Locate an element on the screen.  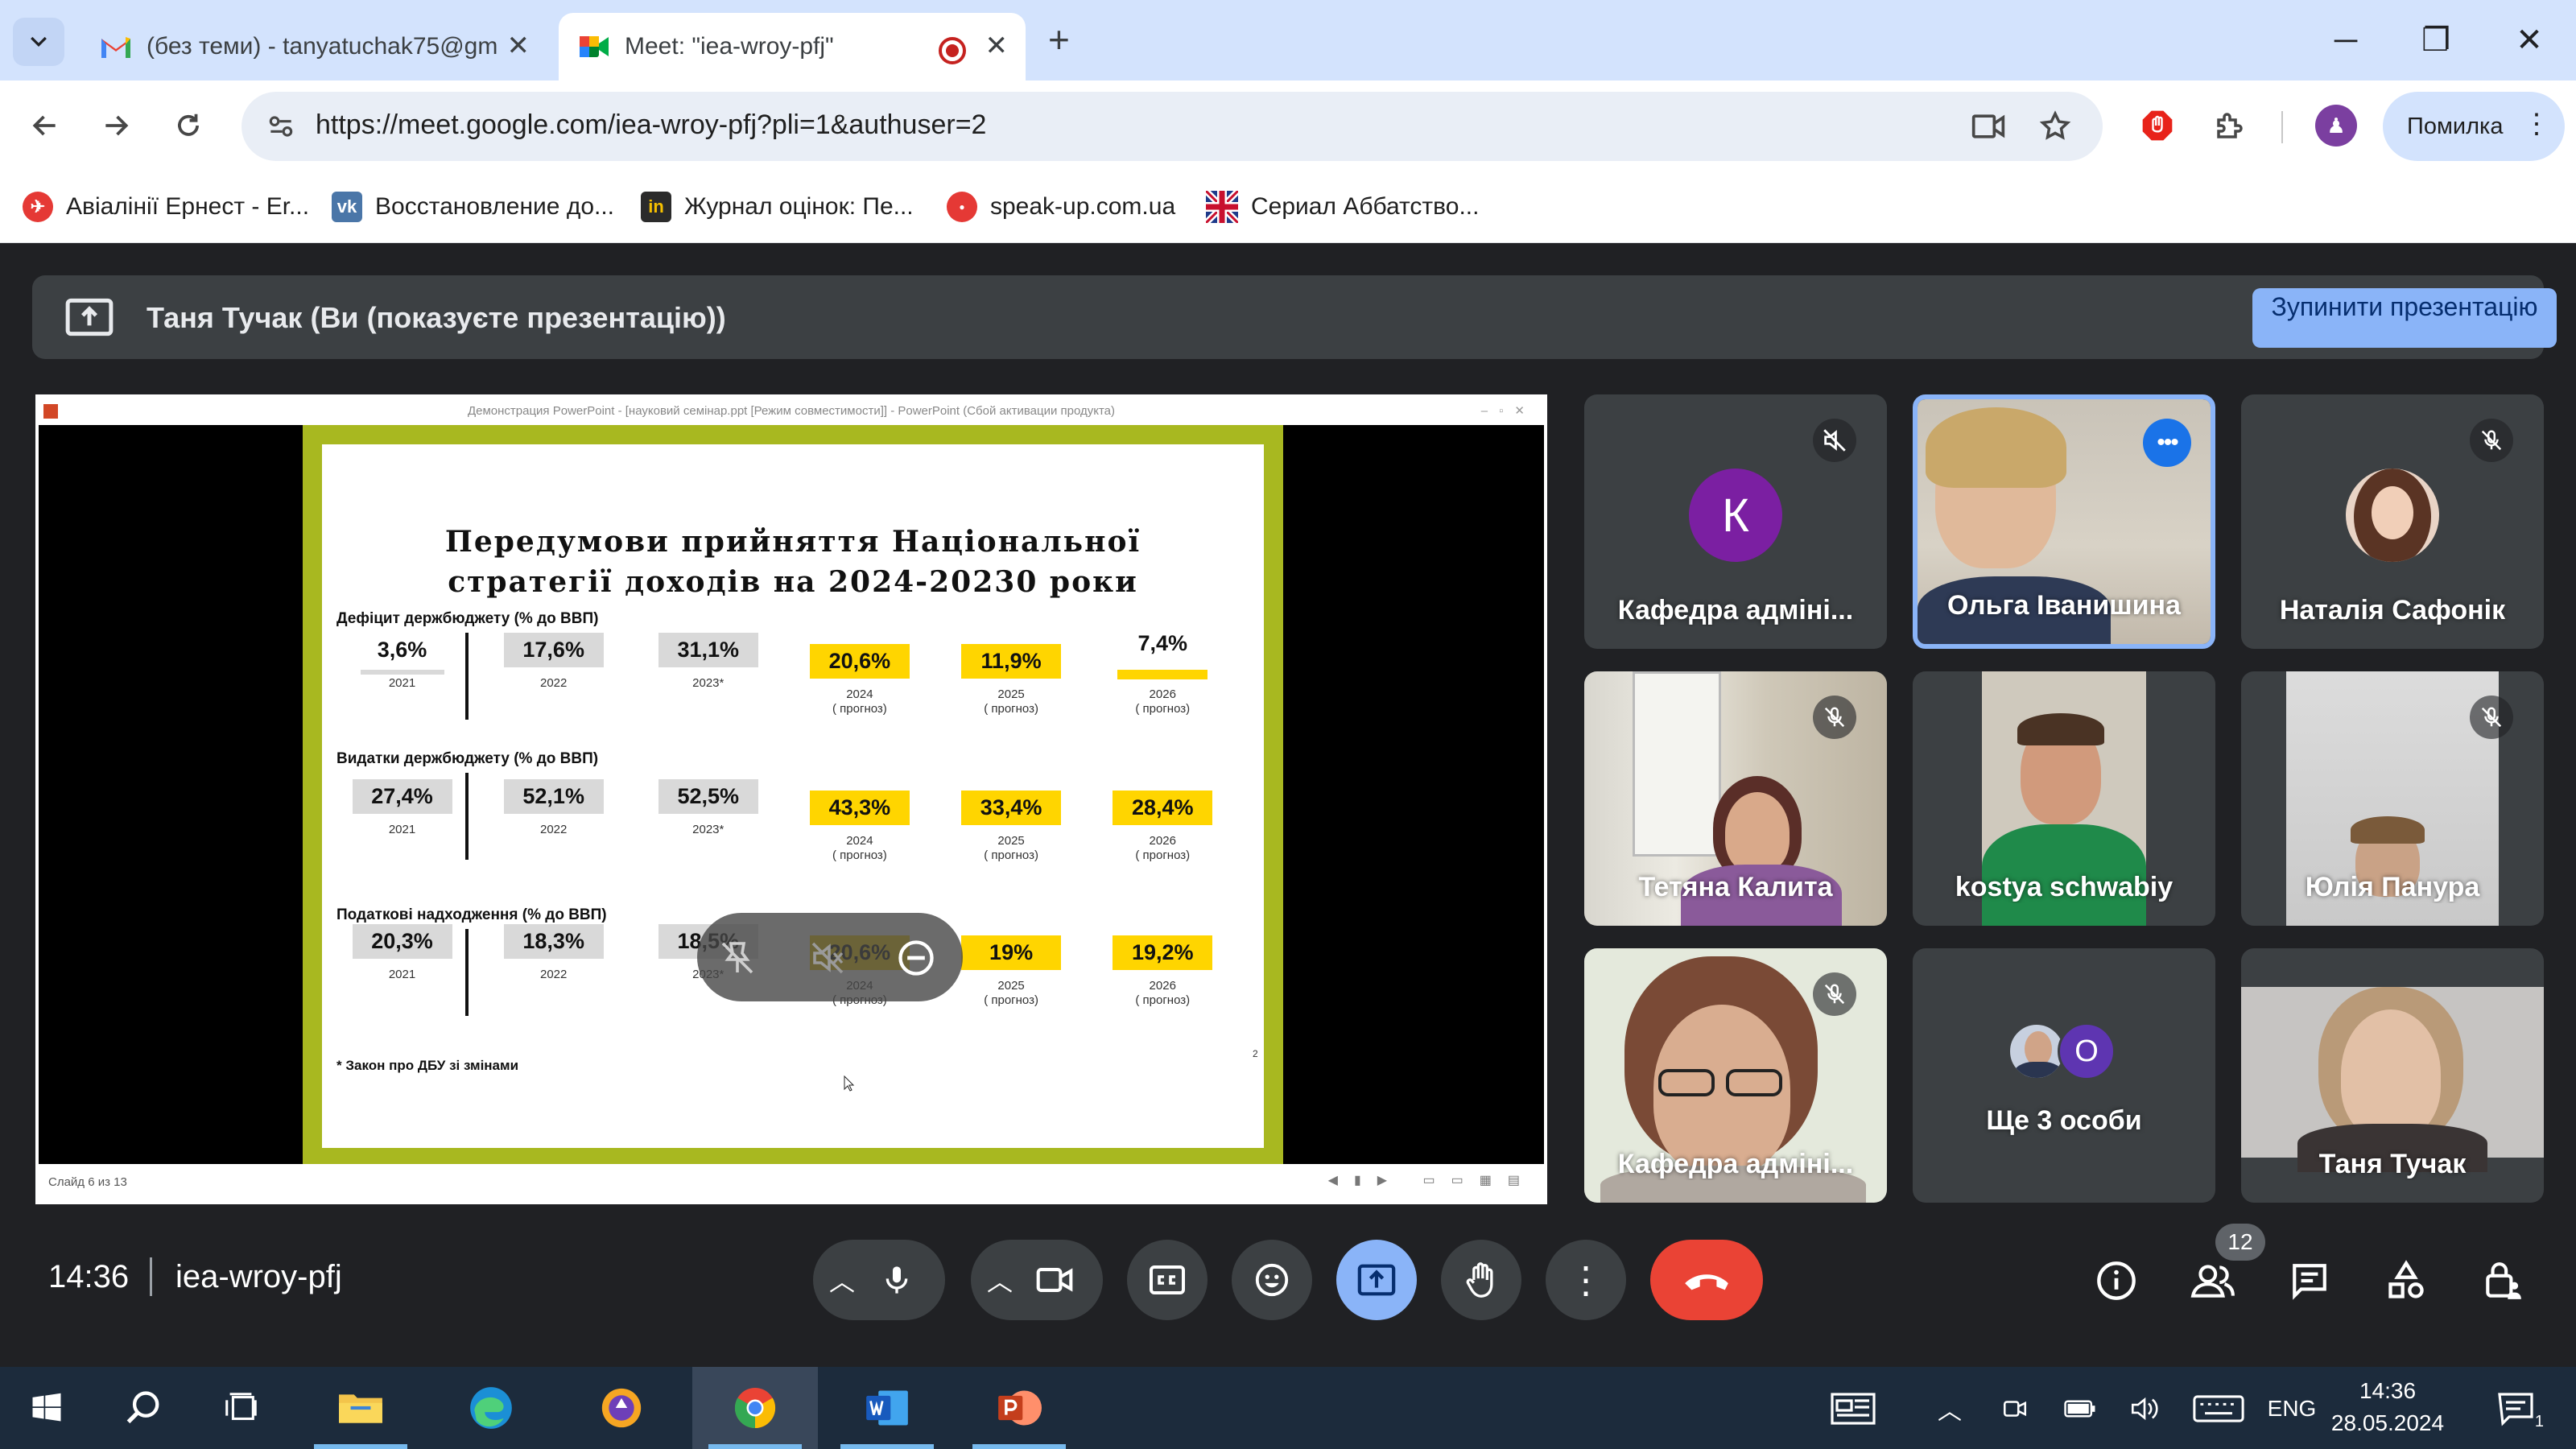
close-window-button: ✕ is located at coordinates (2529, 40).